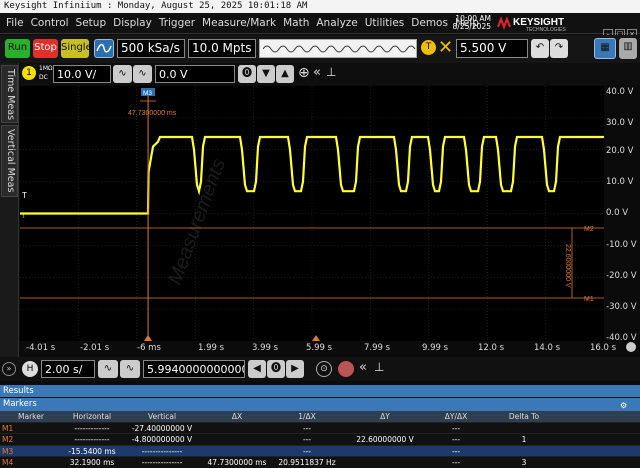 This screenshot has width=640, height=468. What do you see at coordinates (295, 369) in the screenshot?
I see `position-right-icon: ▶` at bounding box center [295, 369].